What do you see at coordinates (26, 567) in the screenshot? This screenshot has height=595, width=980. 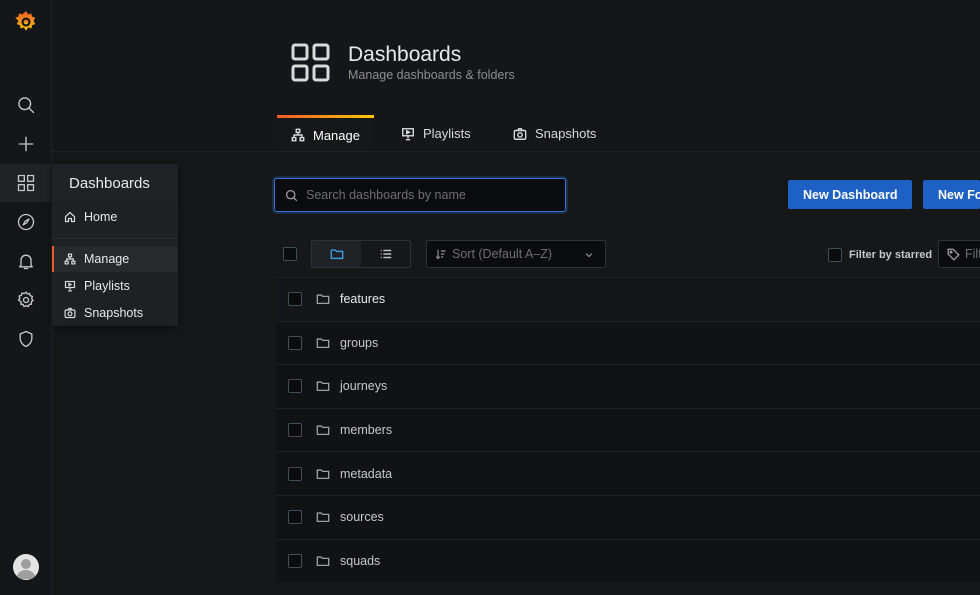 I see `user-avatar` at bounding box center [26, 567].